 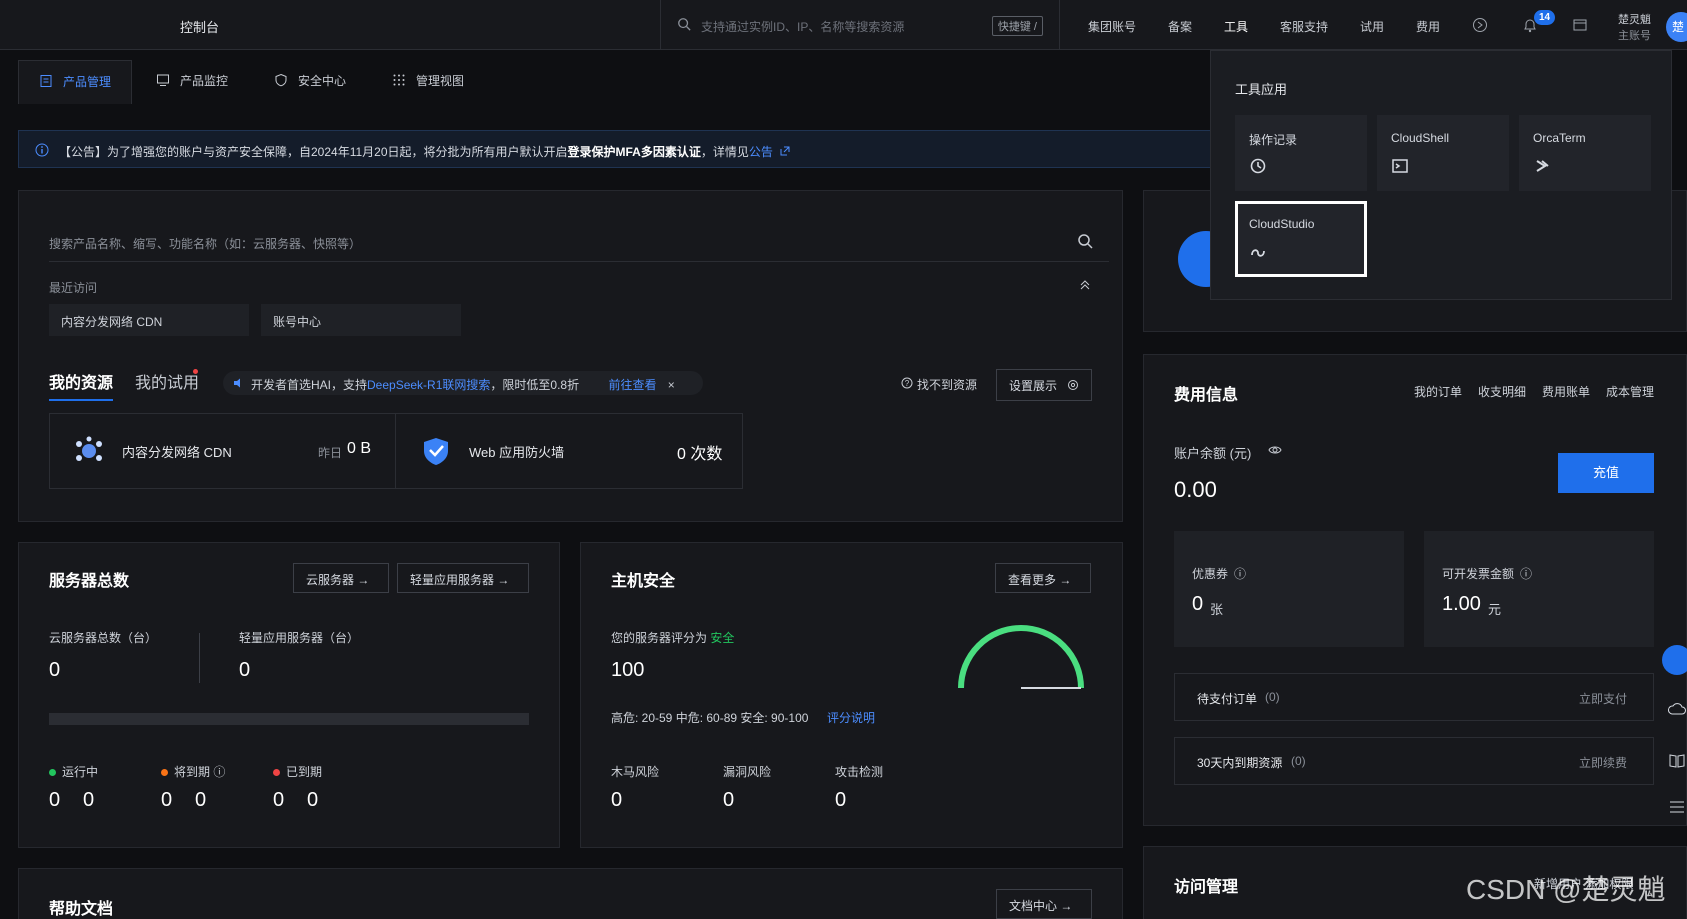 What do you see at coordinates (632, 385) in the screenshot?
I see `promo-action: 前往查看` at bounding box center [632, 385].